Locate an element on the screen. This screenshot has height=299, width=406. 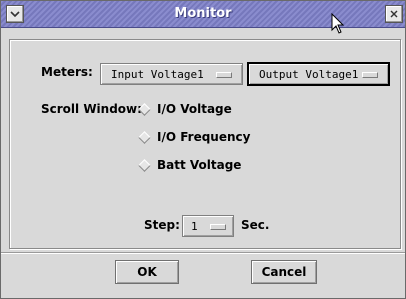
cancel-button: Cancel is located at coordinates (284, 272).